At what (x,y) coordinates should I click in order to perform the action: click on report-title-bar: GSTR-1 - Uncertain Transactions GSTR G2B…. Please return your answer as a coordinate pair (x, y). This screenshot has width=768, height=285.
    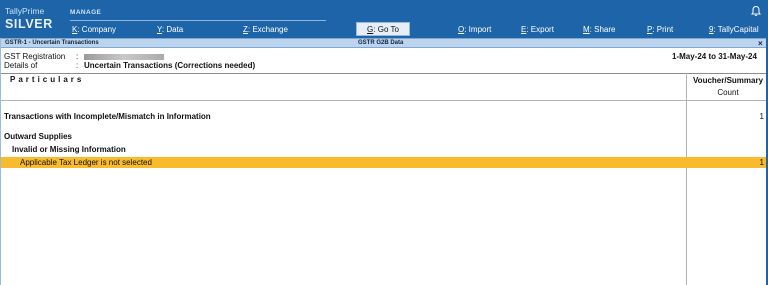
    Looking at the image, I should click on (384, 43).